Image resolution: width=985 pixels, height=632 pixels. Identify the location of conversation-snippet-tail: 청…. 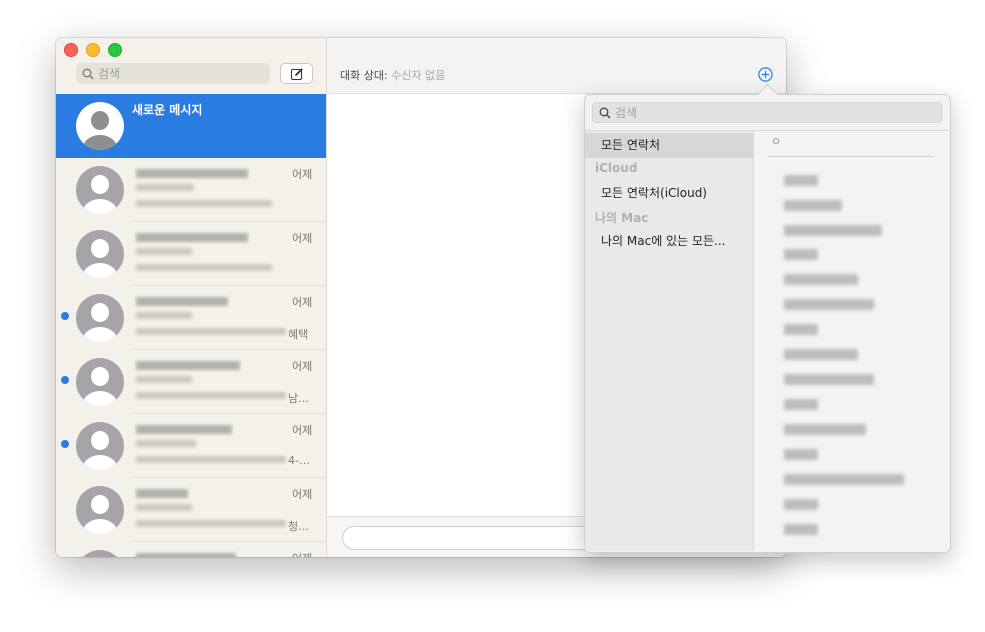
(299, 526).